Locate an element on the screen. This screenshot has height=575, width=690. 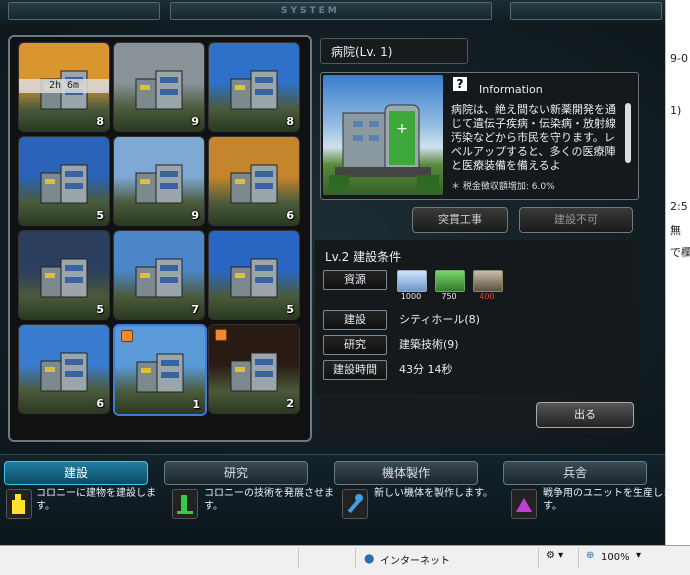
zoom-dropdown-icon: ▾ is located at coordinates (638, 555).